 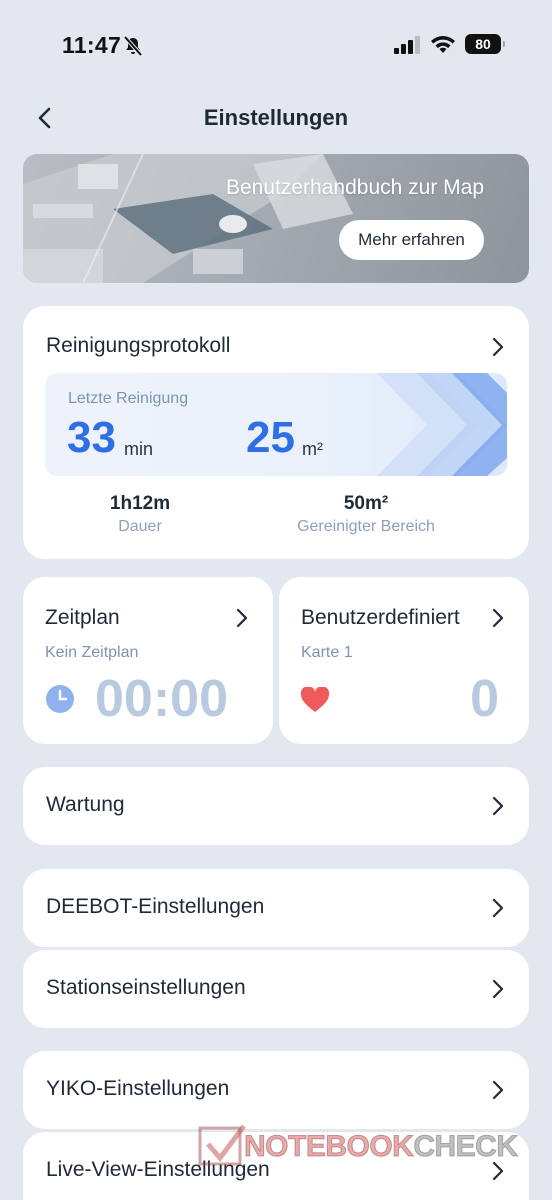 What do you see at coordinates (92, 652) in the screenshot?
I see `schedule-status: Kein Zeitplan` at bounding box center [92, 652].